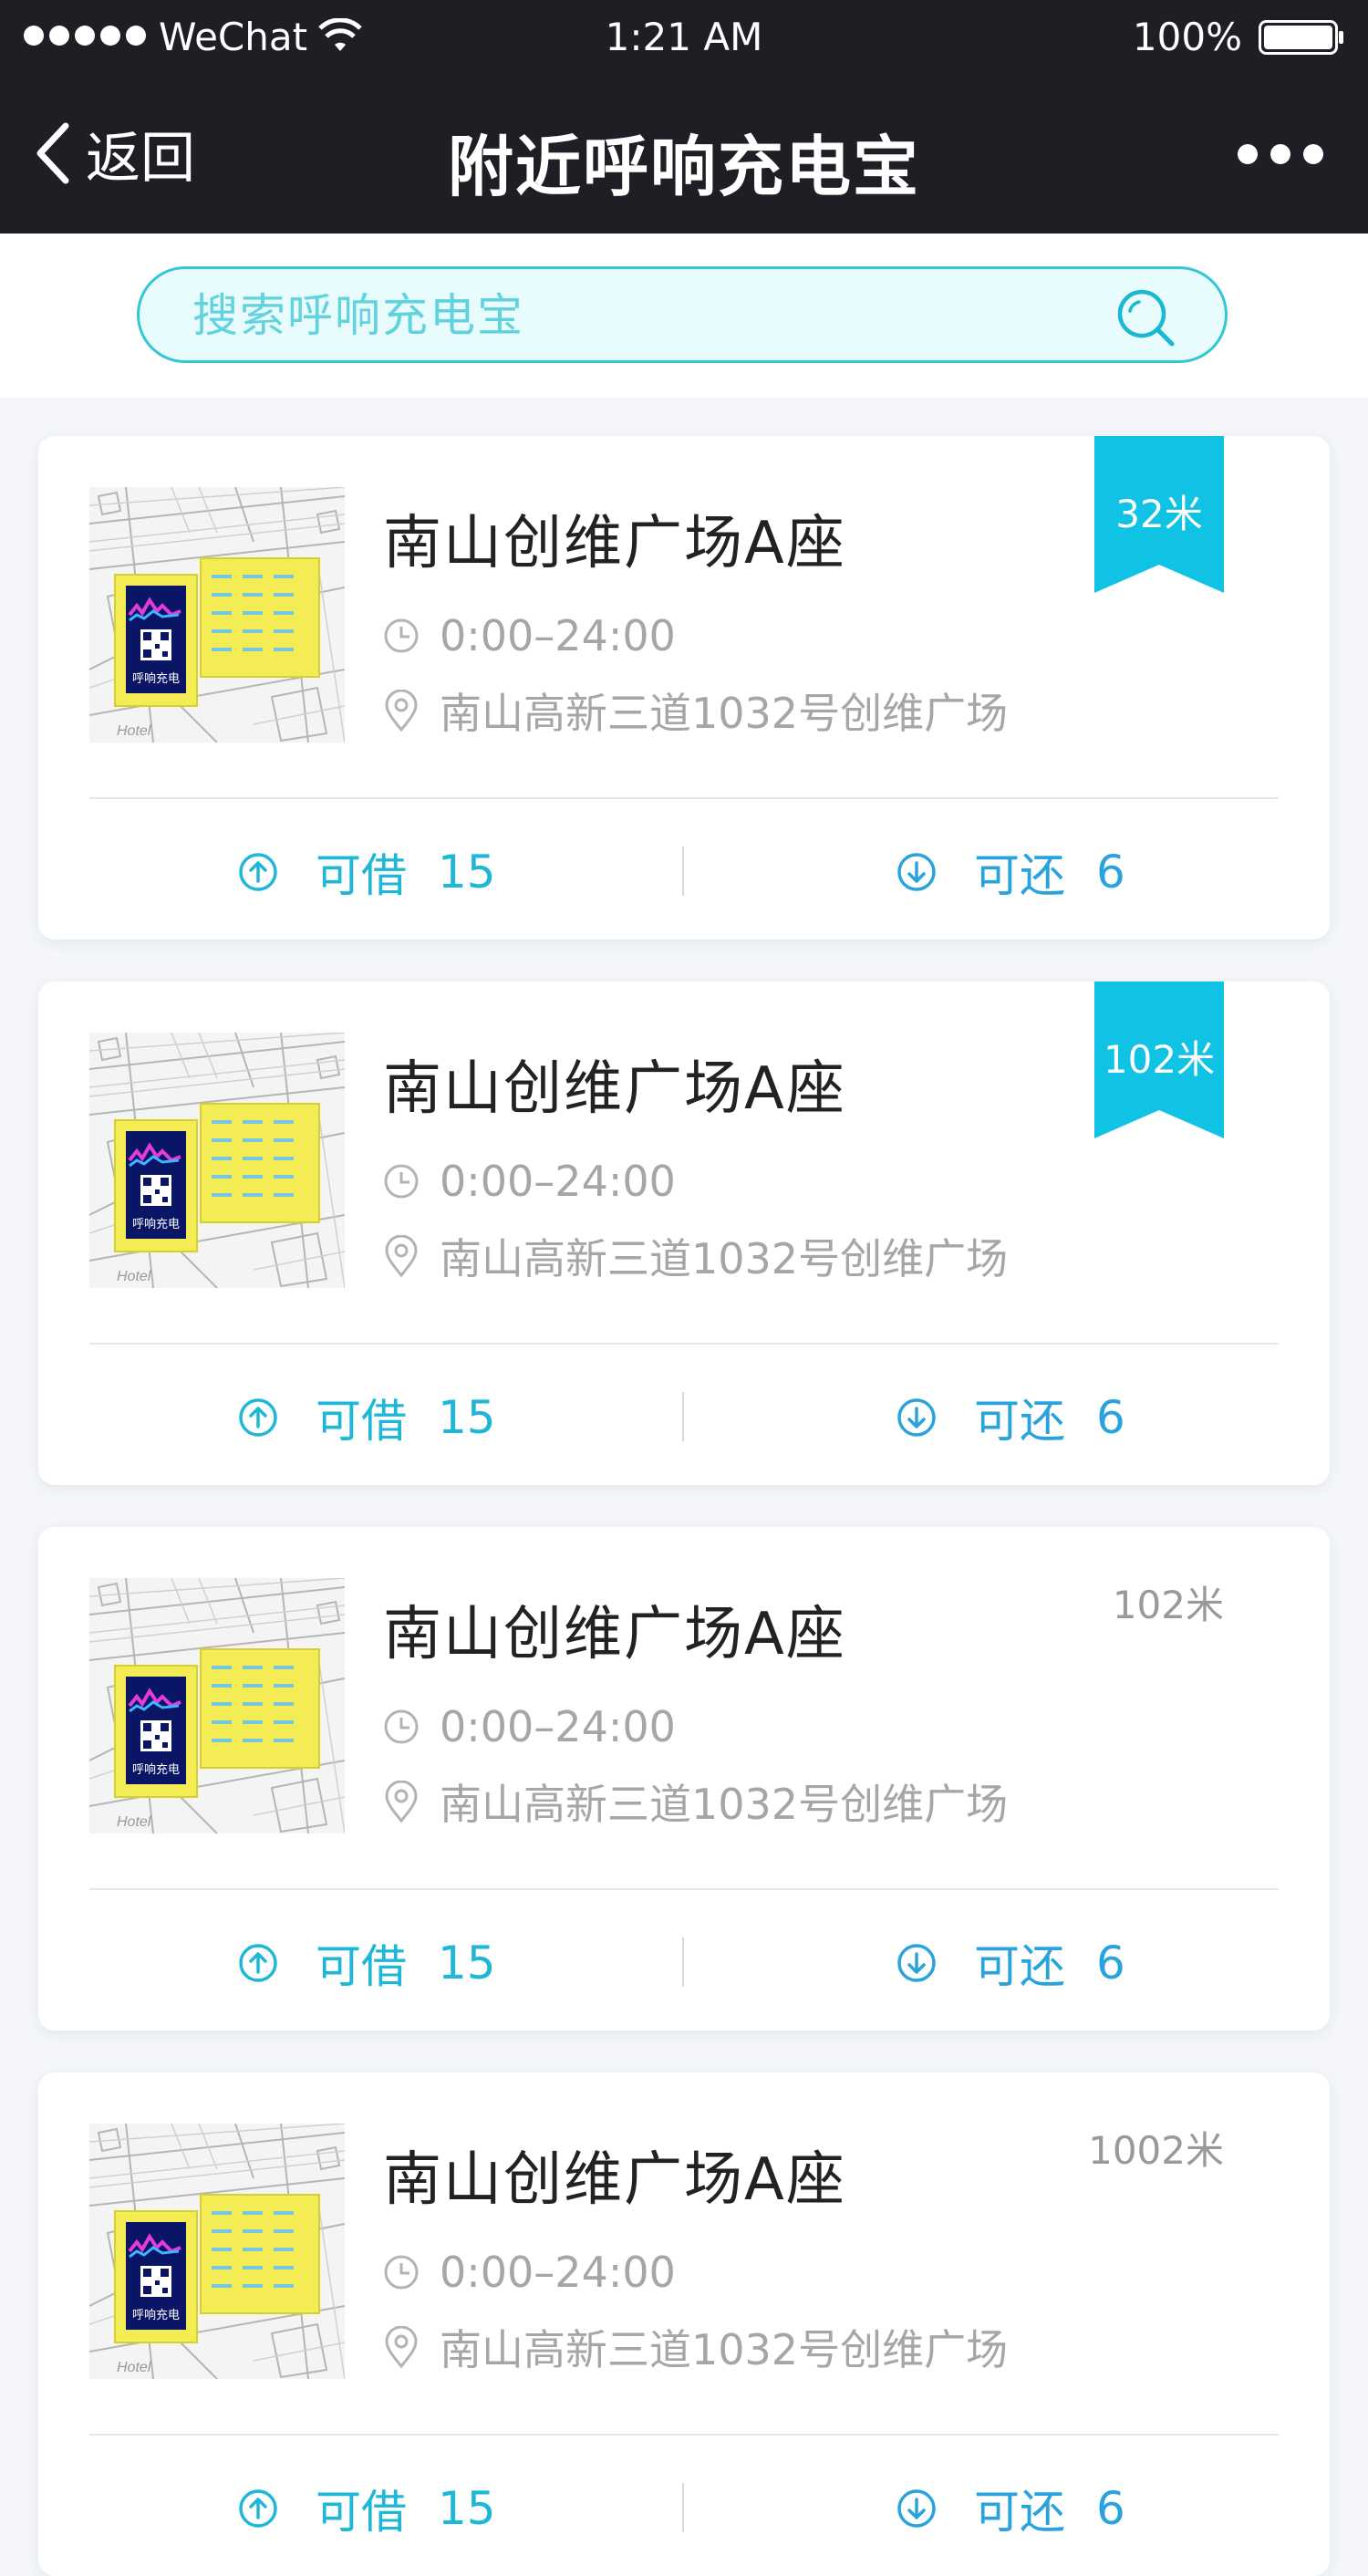 This screenshot has width=1368, height=2576. What do you see at coordinates (1187, 37) in the screenshot?
I see `battery-percent: 100%` at bounding box center [1187, 37].